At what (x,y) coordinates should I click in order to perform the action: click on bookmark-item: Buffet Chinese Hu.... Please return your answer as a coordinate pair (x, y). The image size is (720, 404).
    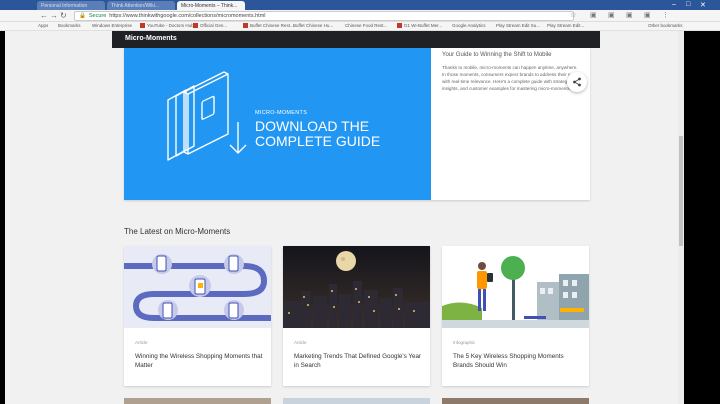
    Looking at the image, I should click on (313, 25).